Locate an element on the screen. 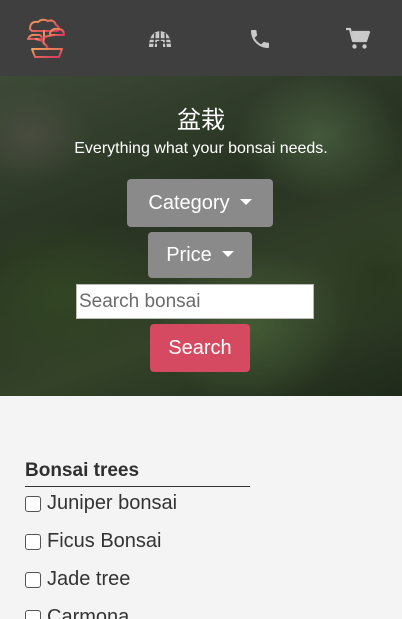 The image size is (402, 619). home-icon is located at coordinates (160, 39).